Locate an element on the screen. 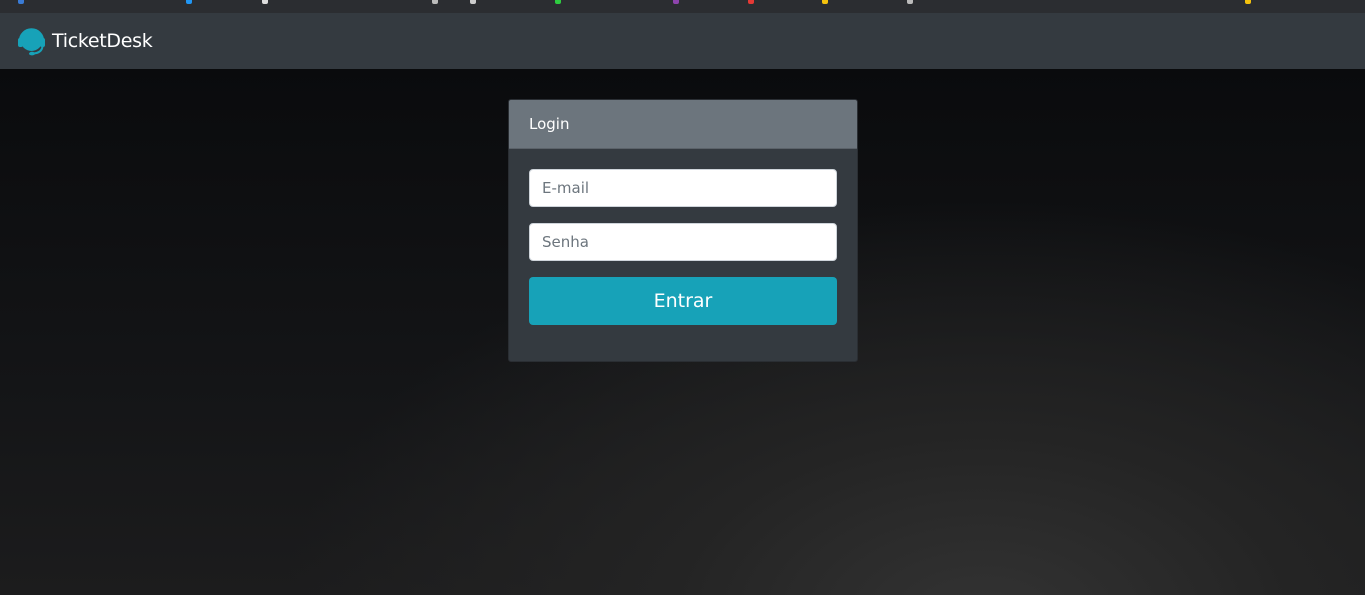 This screenshot has height=595, width=1365. login-card: Login Entrar is located at coordinates (683, 230).